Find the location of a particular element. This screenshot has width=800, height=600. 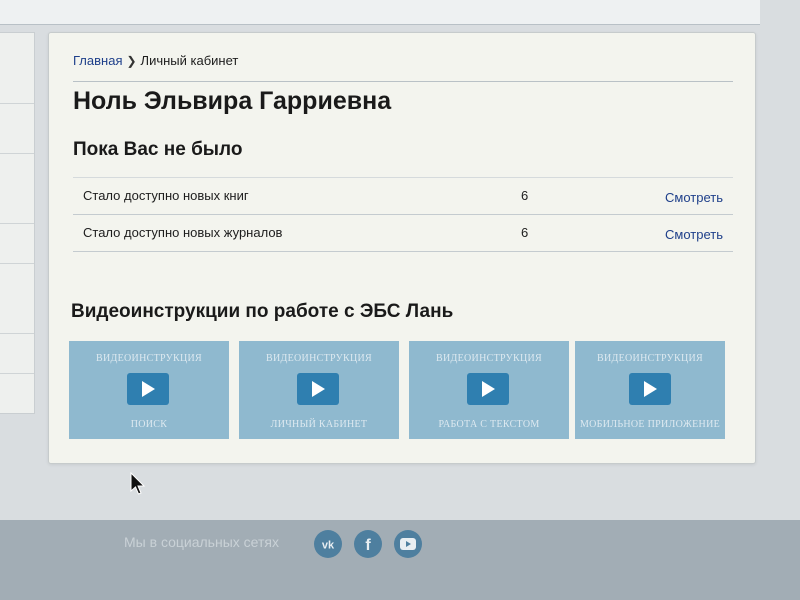

mouse-cursor-icon is located at coordinates (138, 483).